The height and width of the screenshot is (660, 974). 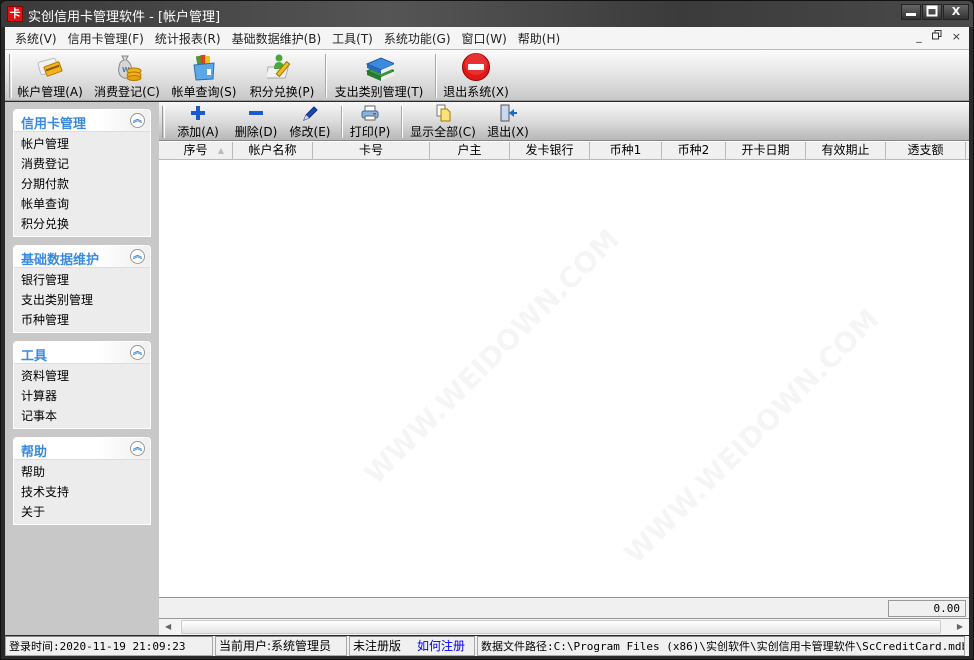 I want to click on column-header-expiry-date: 有效期止, so click(x=846, y=151).